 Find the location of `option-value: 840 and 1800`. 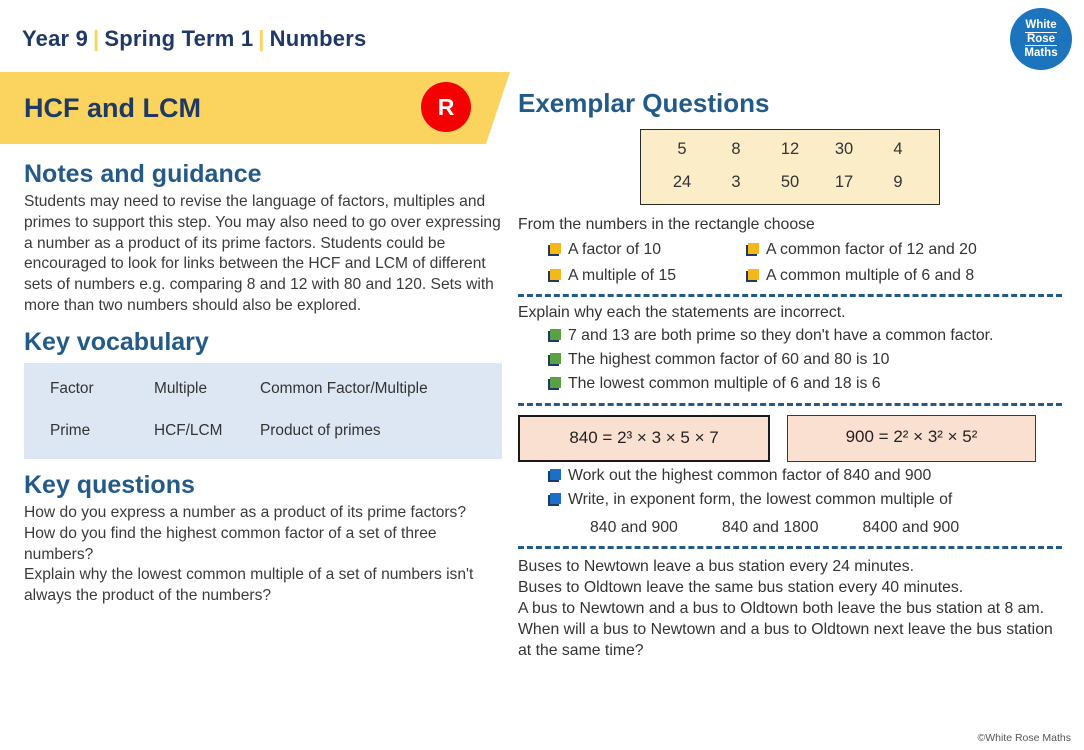

option-value: 840 and 1800 is located at coordinates (770, 528).